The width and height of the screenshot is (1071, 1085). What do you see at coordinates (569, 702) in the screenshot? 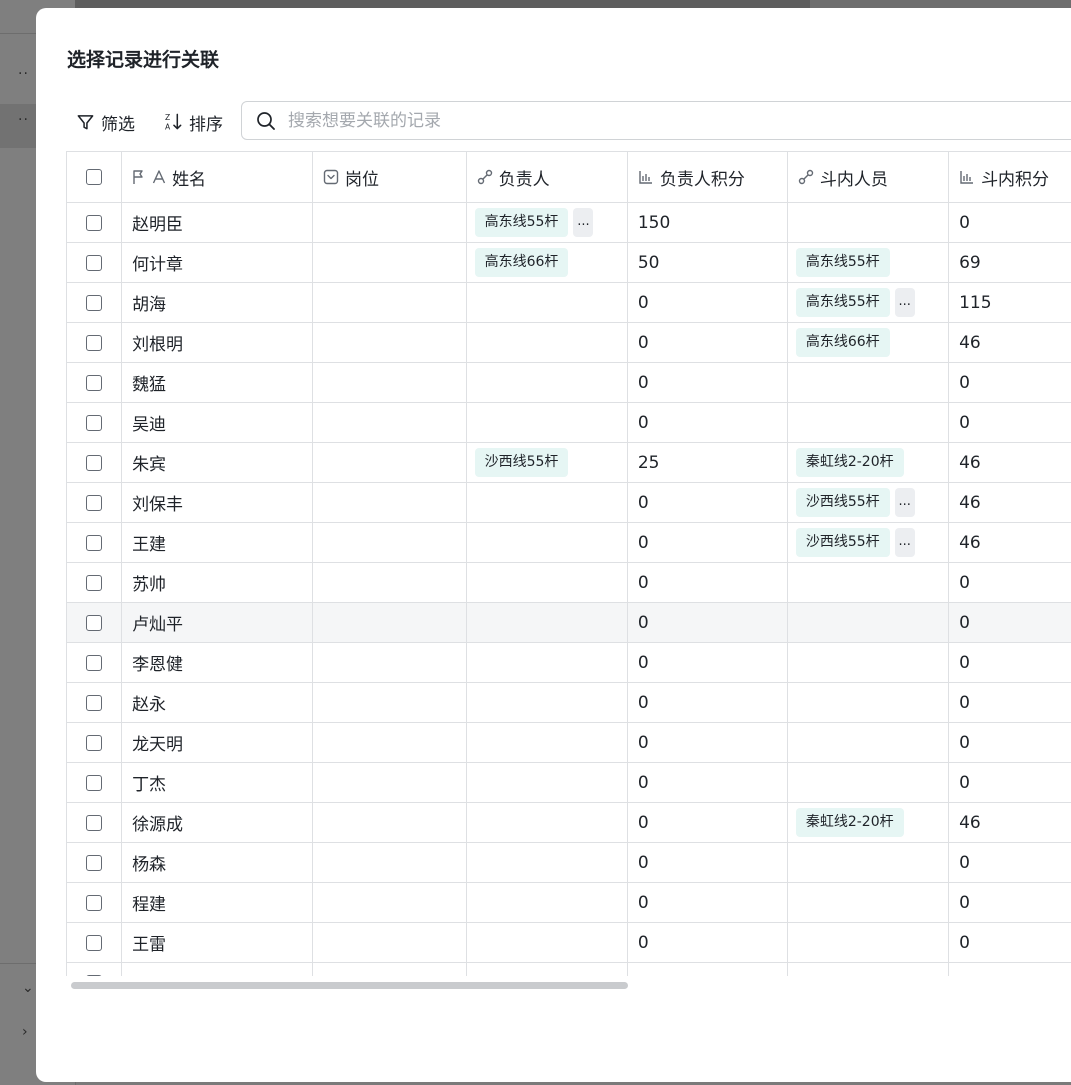
I see `table-row: 赵永 0 0` at bounding box center [569, 702].